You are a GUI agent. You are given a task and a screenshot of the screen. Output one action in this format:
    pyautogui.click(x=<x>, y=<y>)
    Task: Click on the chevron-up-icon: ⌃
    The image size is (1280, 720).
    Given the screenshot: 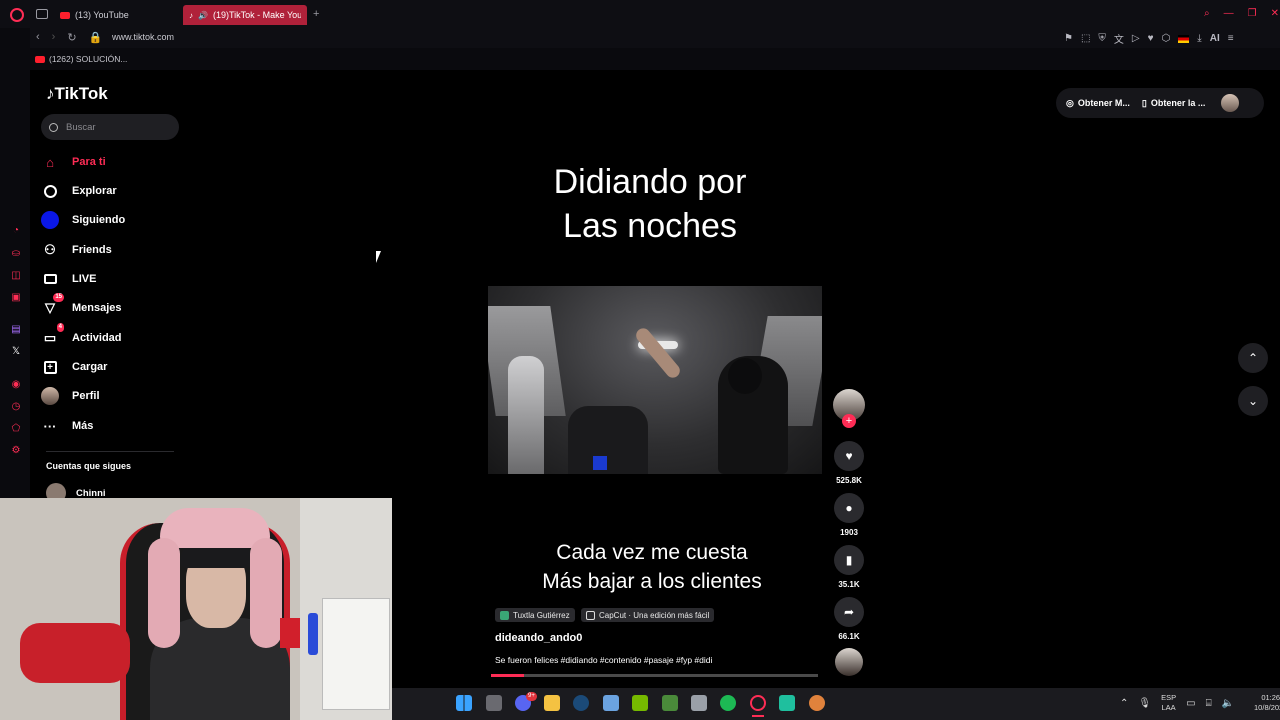 What is the action you would take?
    pyautogui.click(x=1253, y=358)
    